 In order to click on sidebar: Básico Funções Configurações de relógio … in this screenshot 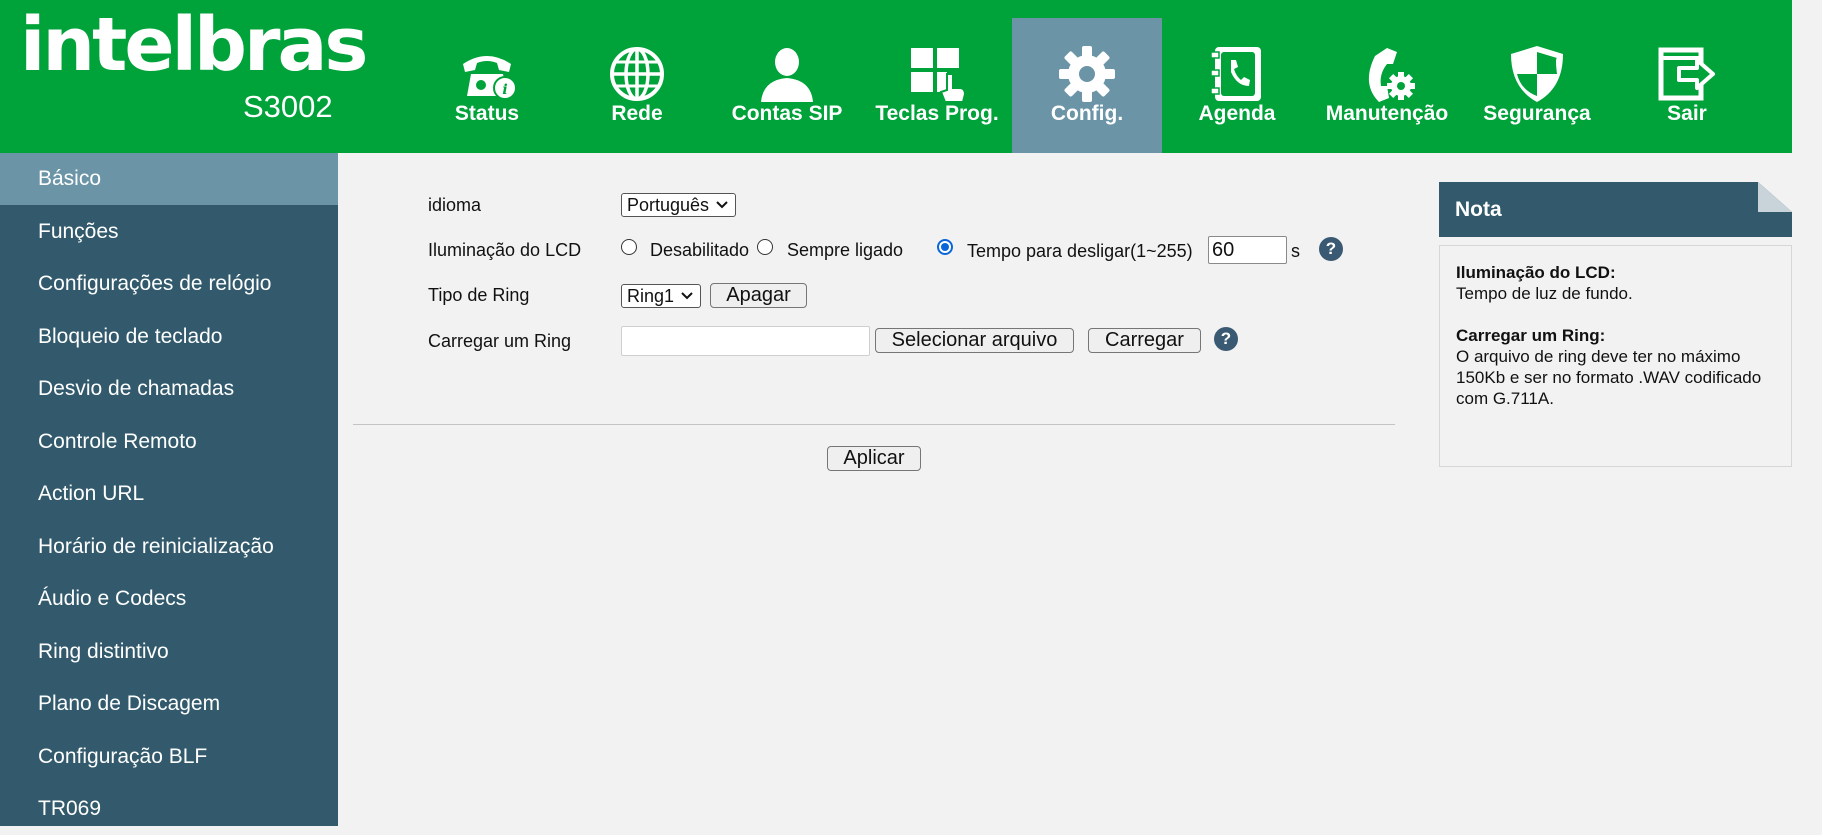, I will do `click(169, 489)`.